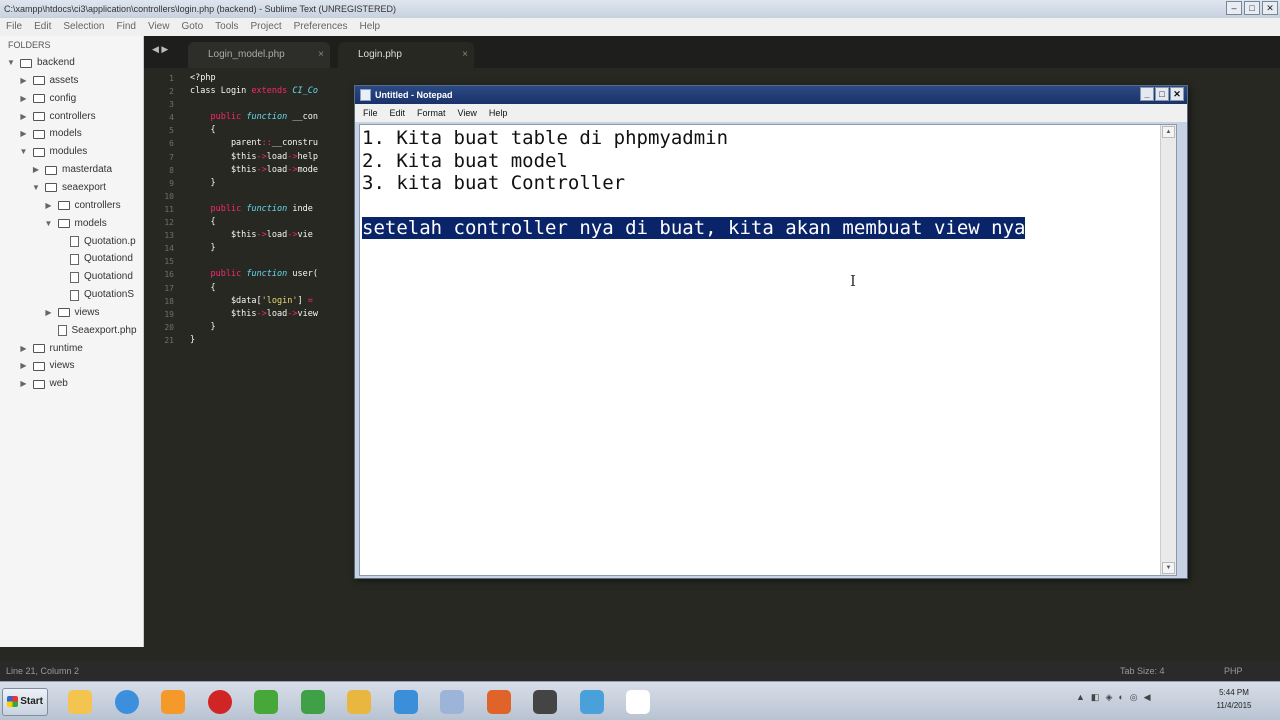 Image resolution: width=1280 pixels, height=720 pixels. What do you see at coordinates (259, 55) in the screenshot?
I see `tab-login-model: Login_model.php ×` at bounding box center [259, 55].